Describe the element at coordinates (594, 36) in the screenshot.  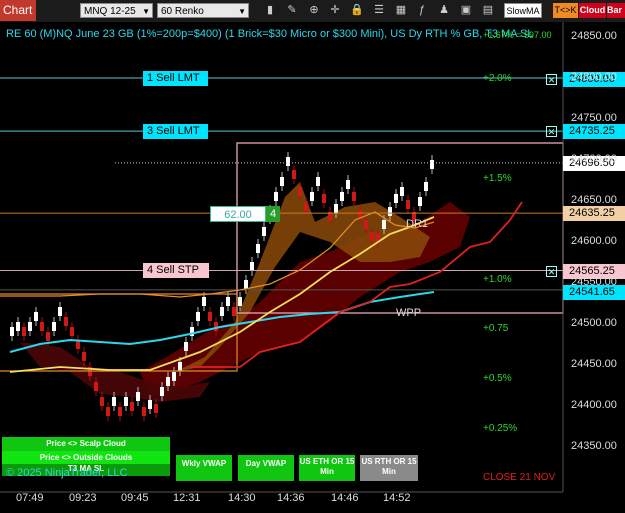
I see `price-tick: 24850.00` at that location.